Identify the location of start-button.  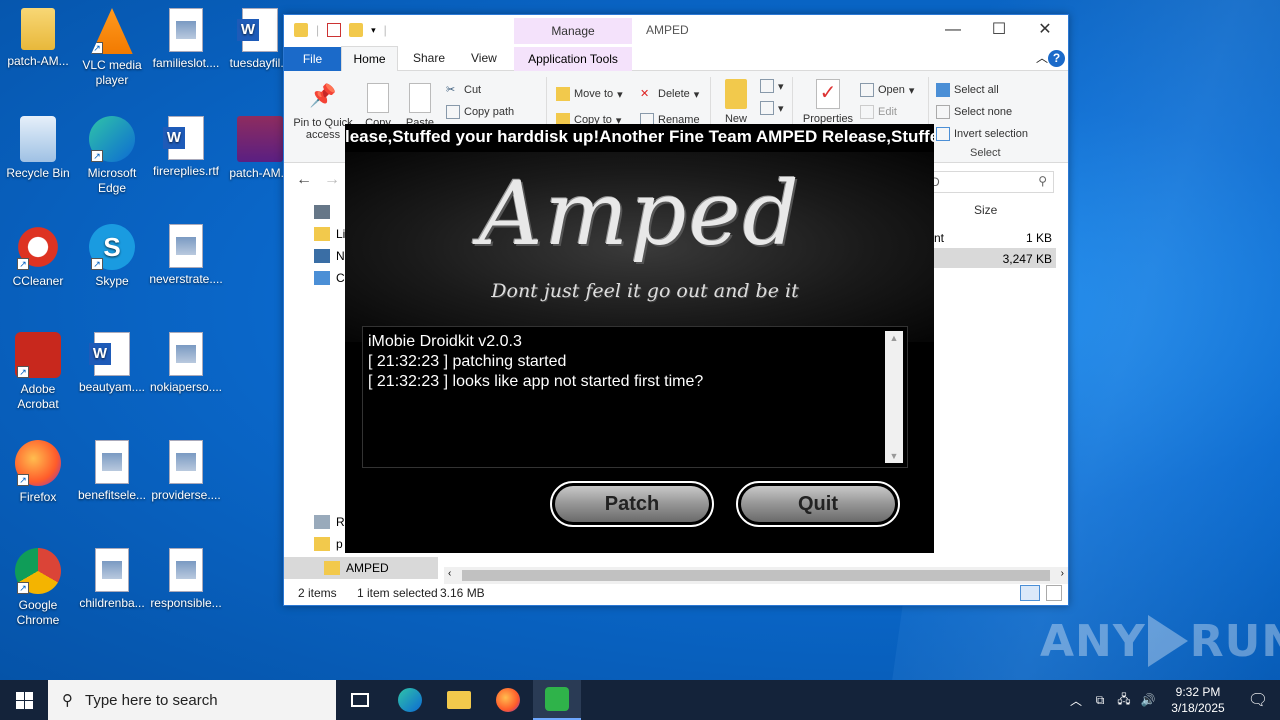
(24, 700).